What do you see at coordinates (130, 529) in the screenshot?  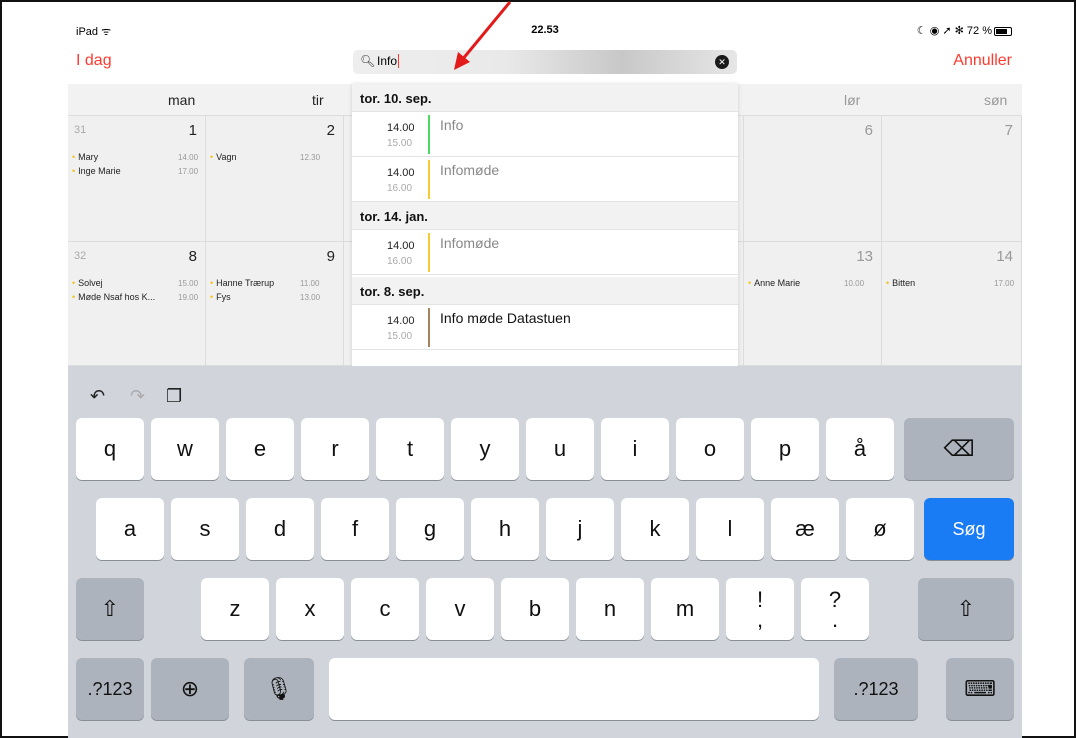 I see `key-a: a` at bounding box center [130, 529].